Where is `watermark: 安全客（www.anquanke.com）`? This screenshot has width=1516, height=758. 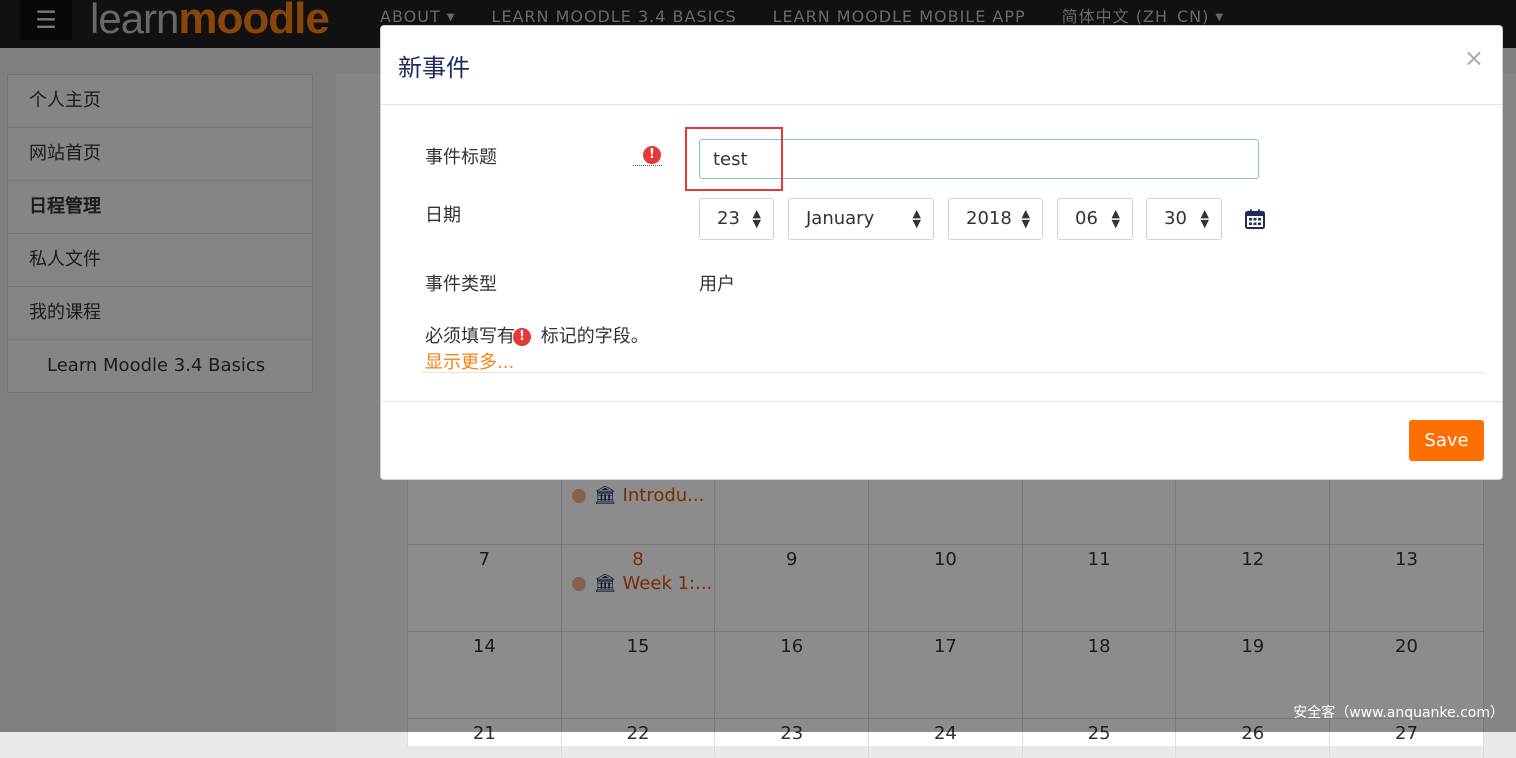
watermark: 安全客（www.anquanke.com） is located at coordinates (1398, 713).